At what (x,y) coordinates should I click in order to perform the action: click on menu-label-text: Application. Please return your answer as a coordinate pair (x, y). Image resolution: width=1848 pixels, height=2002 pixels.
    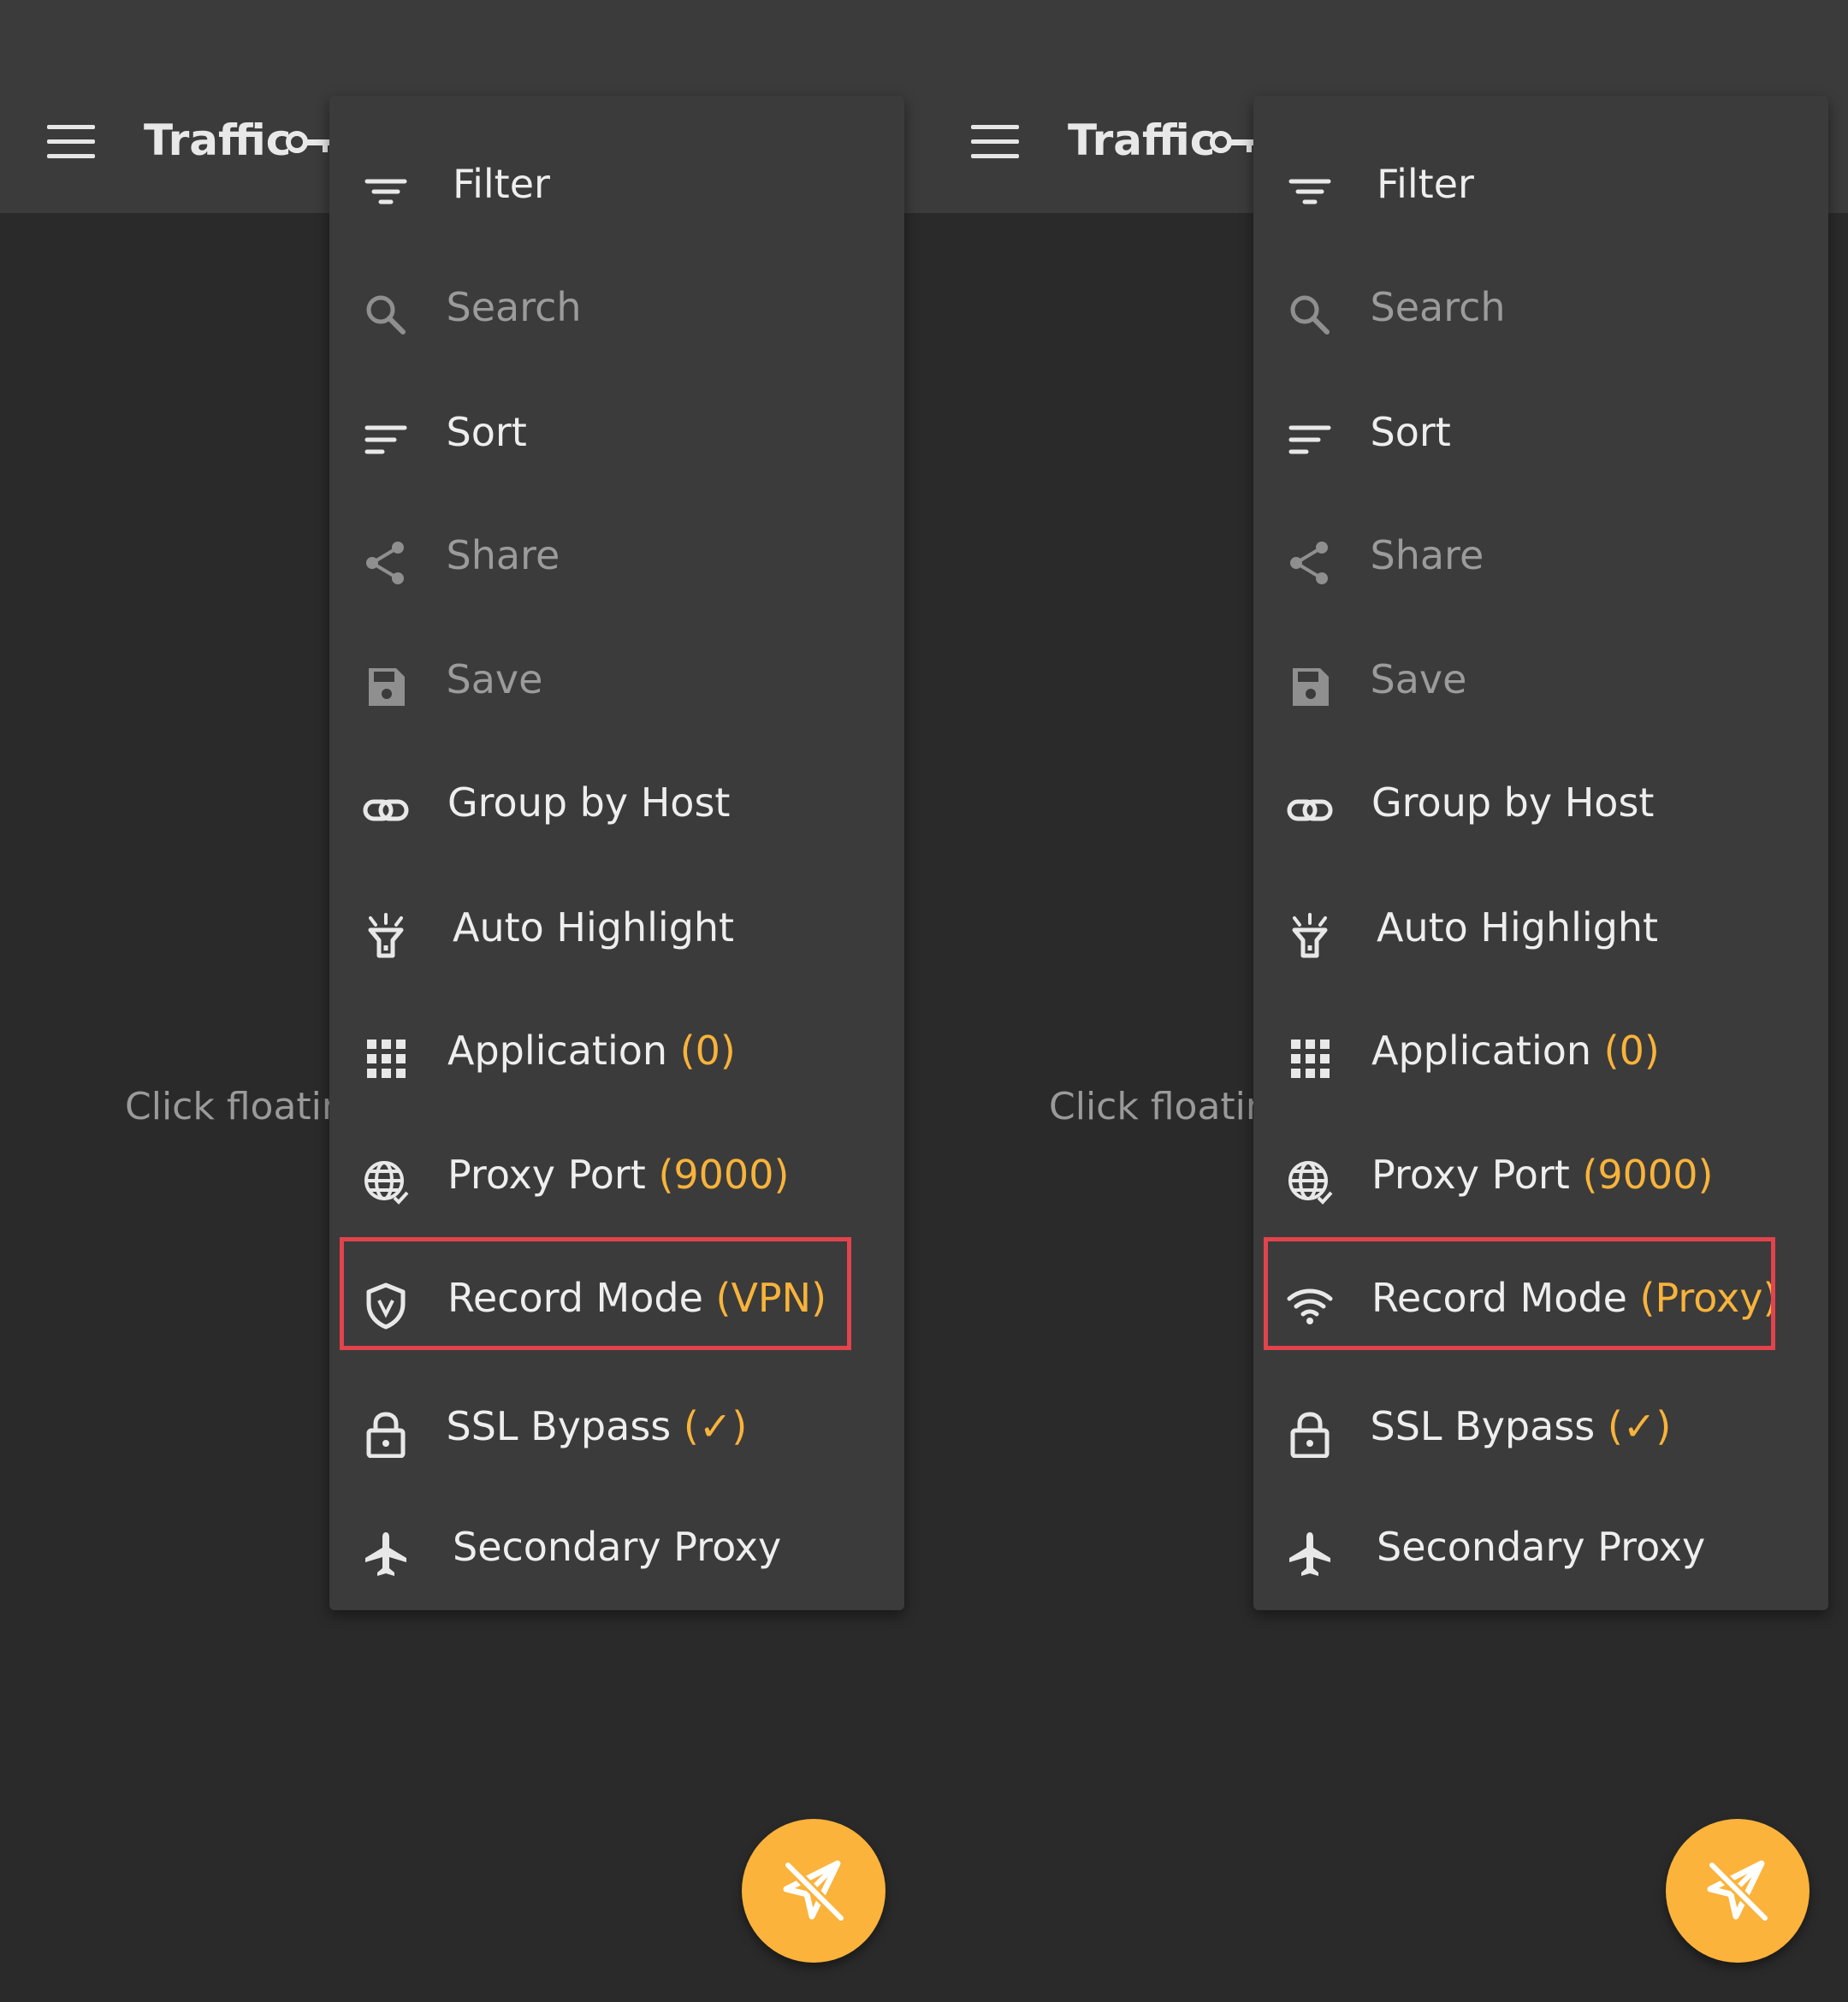
    Looking at the image, I should click on (1487, 1050).